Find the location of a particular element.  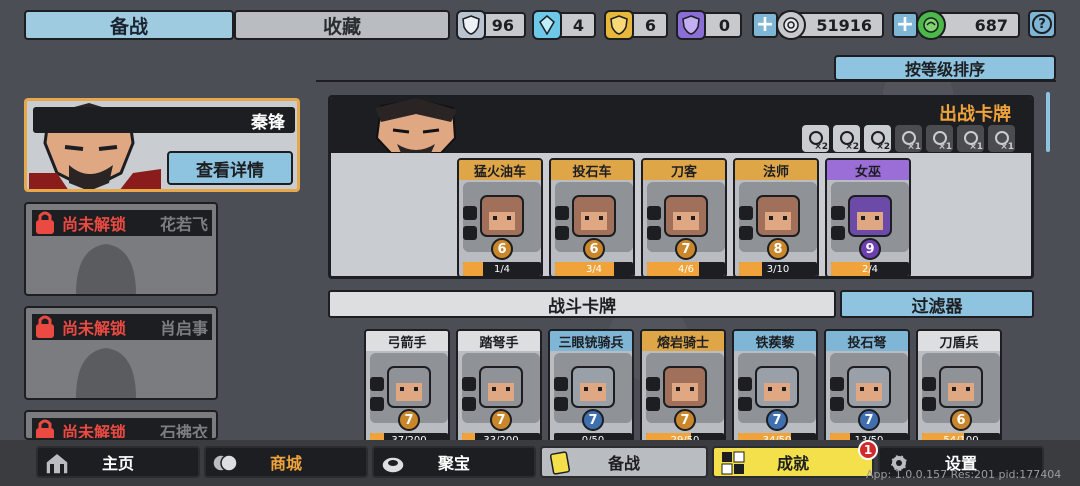

hero-card-selected: 秦锋 查看详情 is located at coordinates (162, 145).